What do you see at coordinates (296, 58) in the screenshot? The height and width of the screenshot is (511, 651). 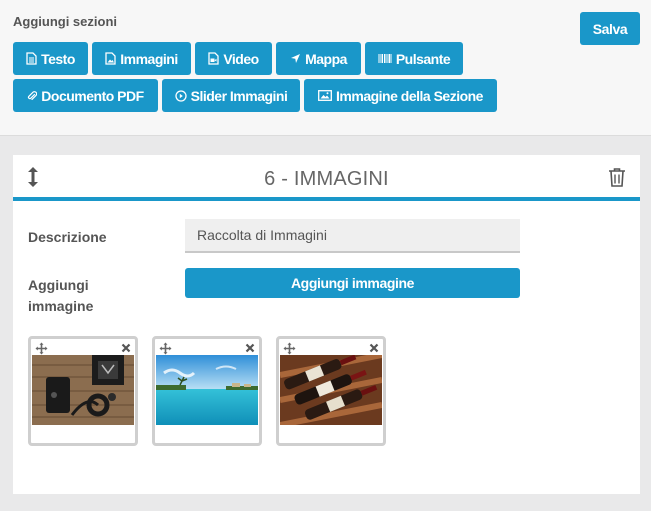 I see `location-arrow-icon` at bounding box center [296, 58].